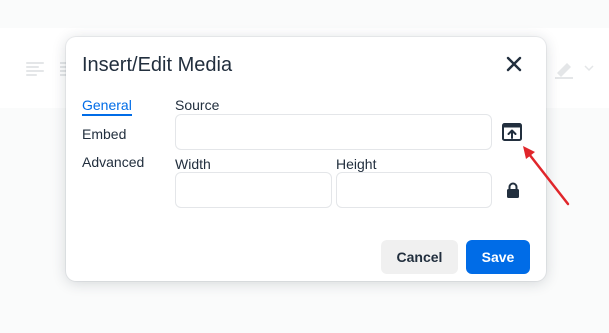  What do you see at coordinates (414, 190) in the screenshot?
I see `height-input` at bounding box center [414, 190].